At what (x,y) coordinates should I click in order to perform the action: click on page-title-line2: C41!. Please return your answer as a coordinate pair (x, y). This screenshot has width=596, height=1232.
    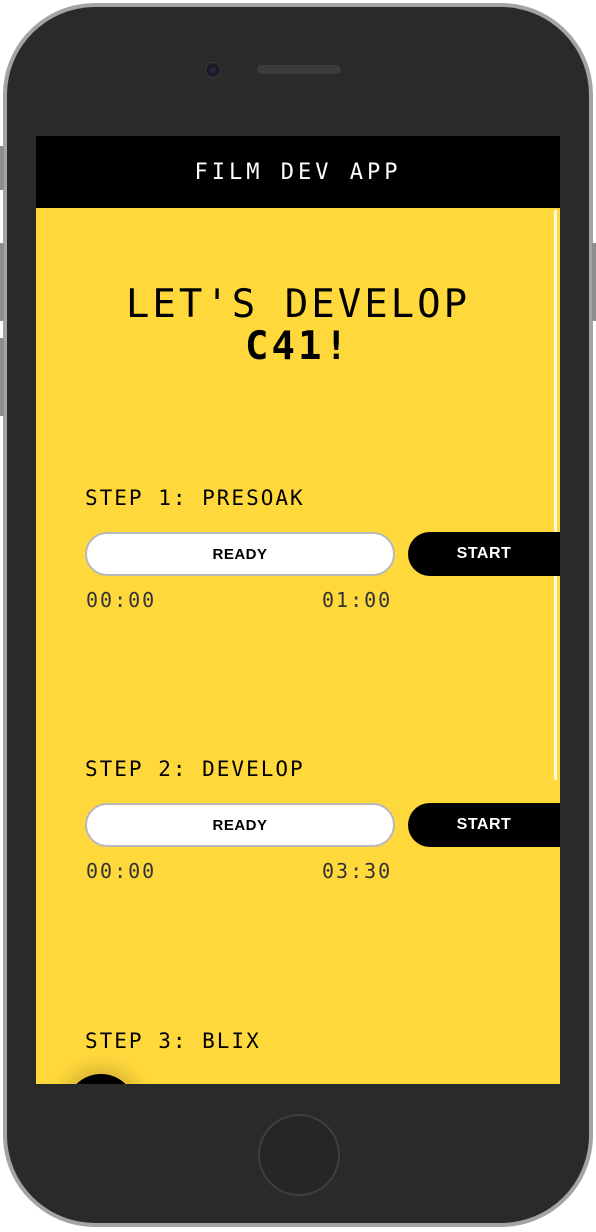
    Looking at the image, I should click on (298, 346).